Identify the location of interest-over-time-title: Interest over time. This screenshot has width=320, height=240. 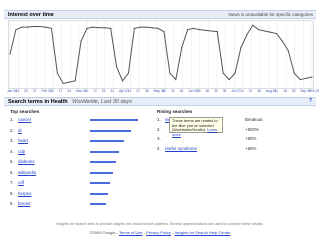
(31, 15).